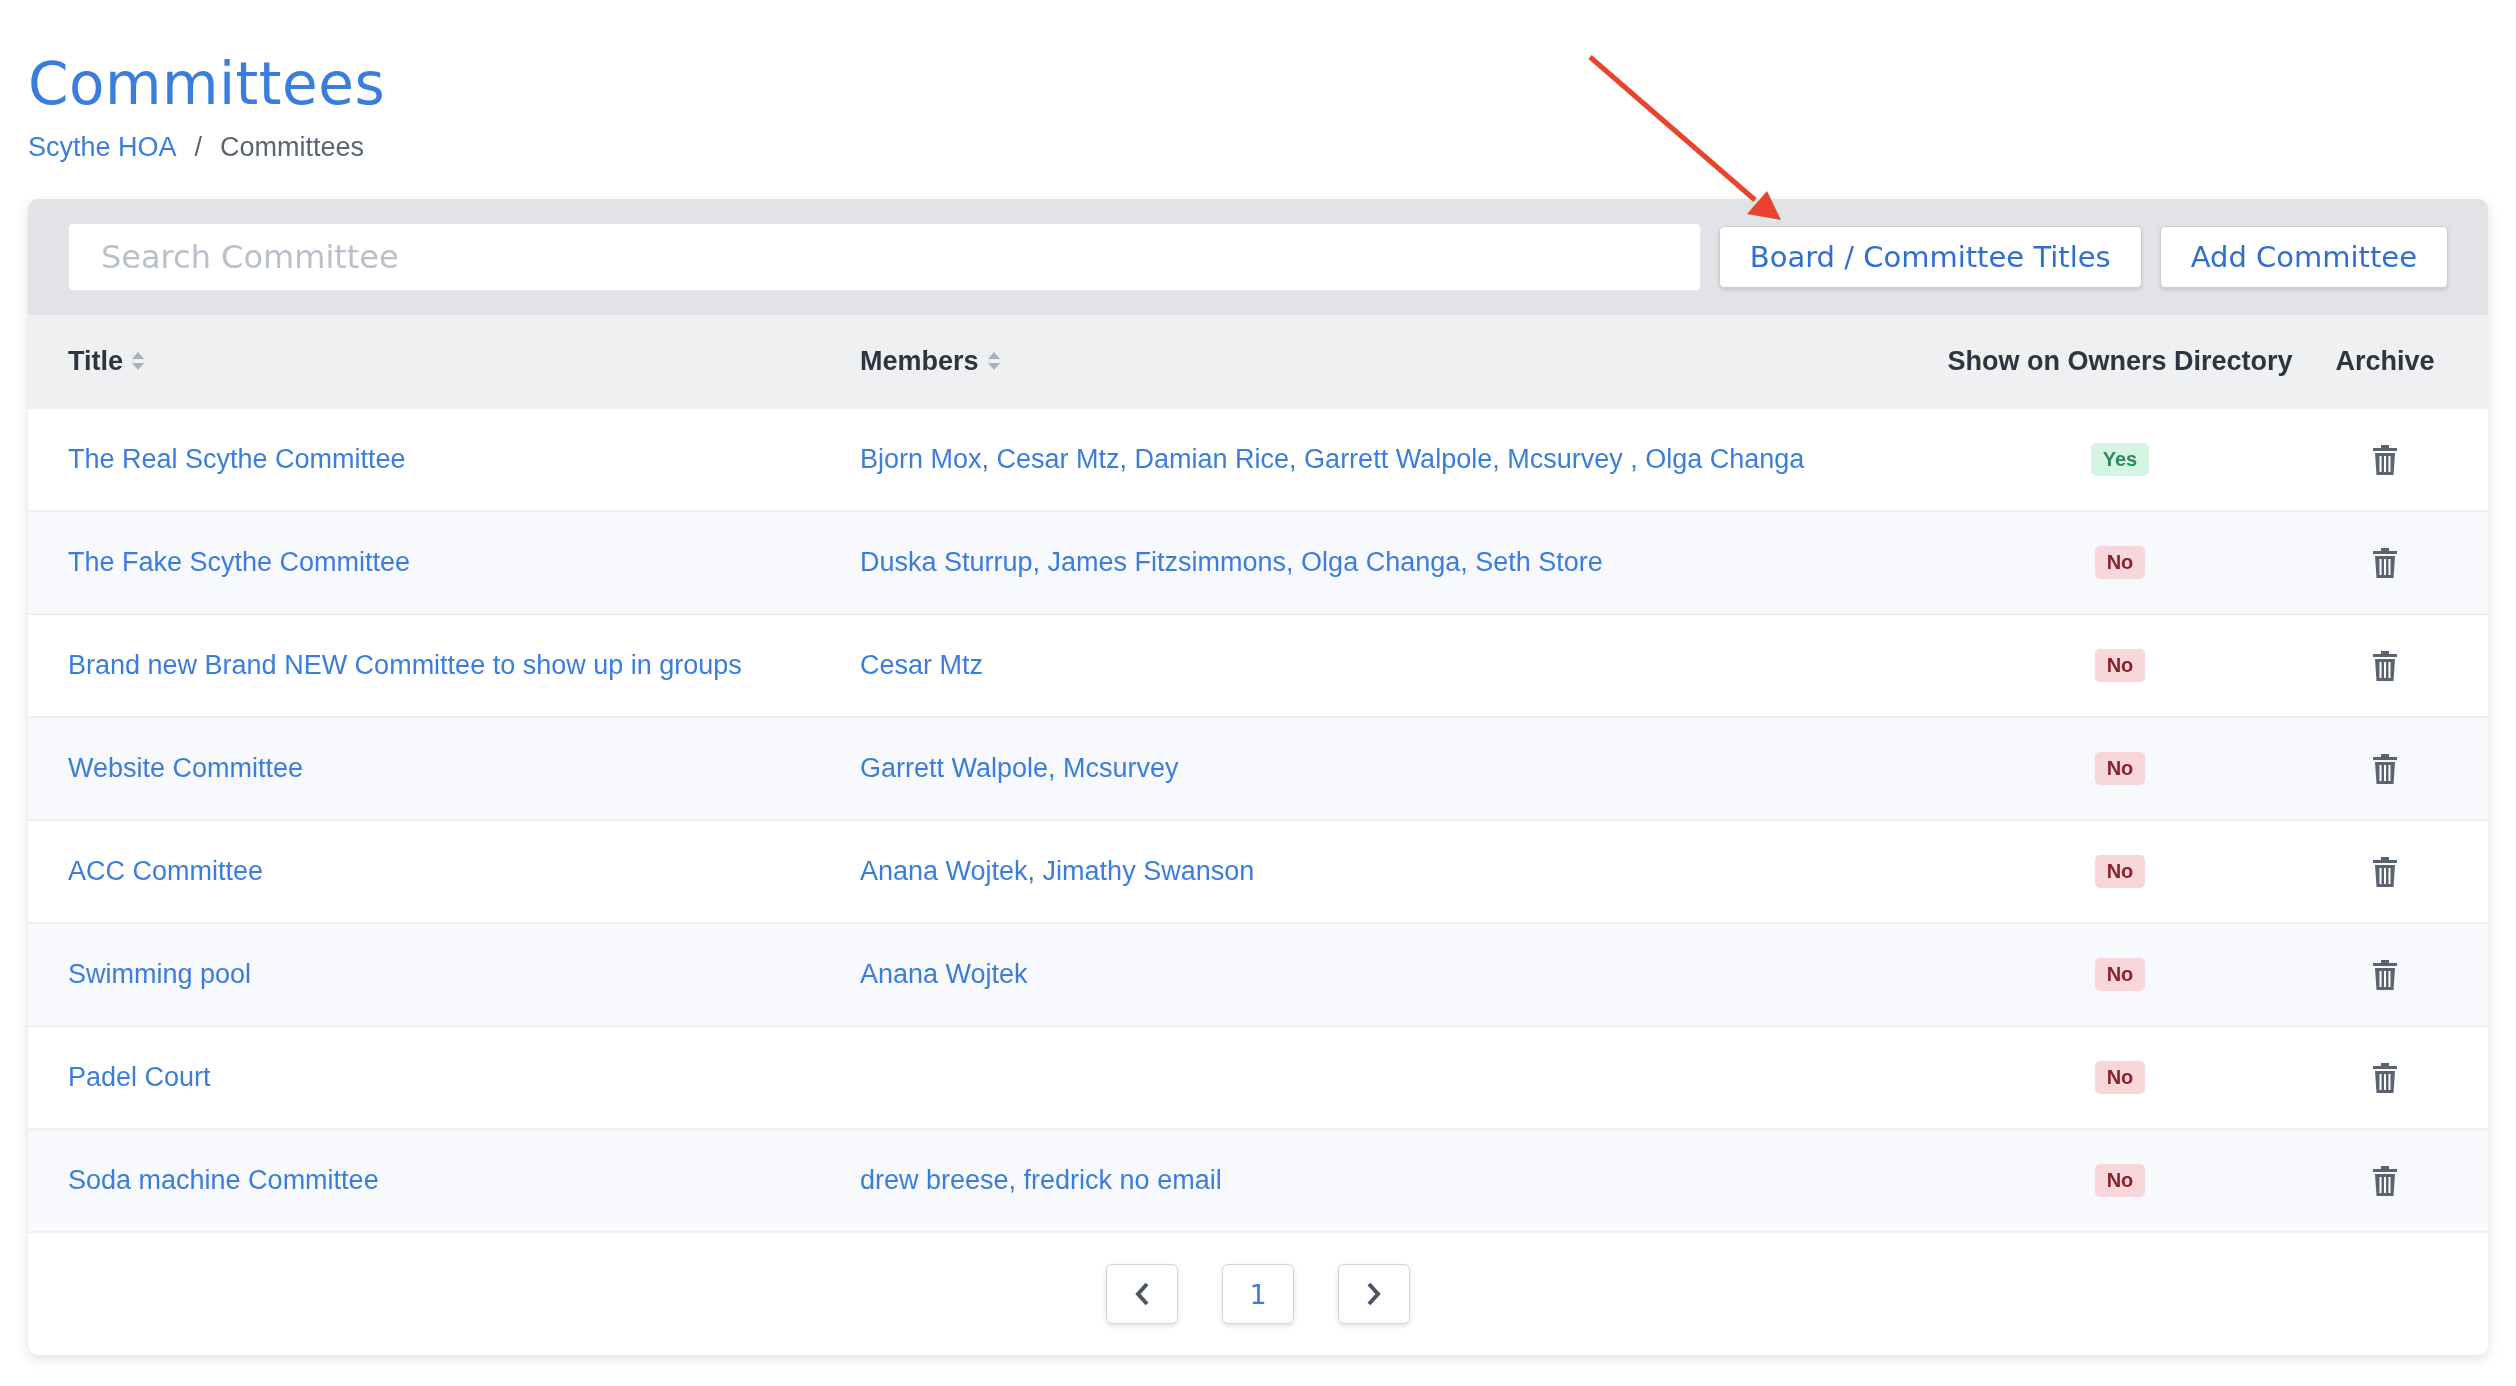 The width and height of the screenshot is (2516, 1386). I want to click on committee-link: Swimming pool, so click(160, 974).